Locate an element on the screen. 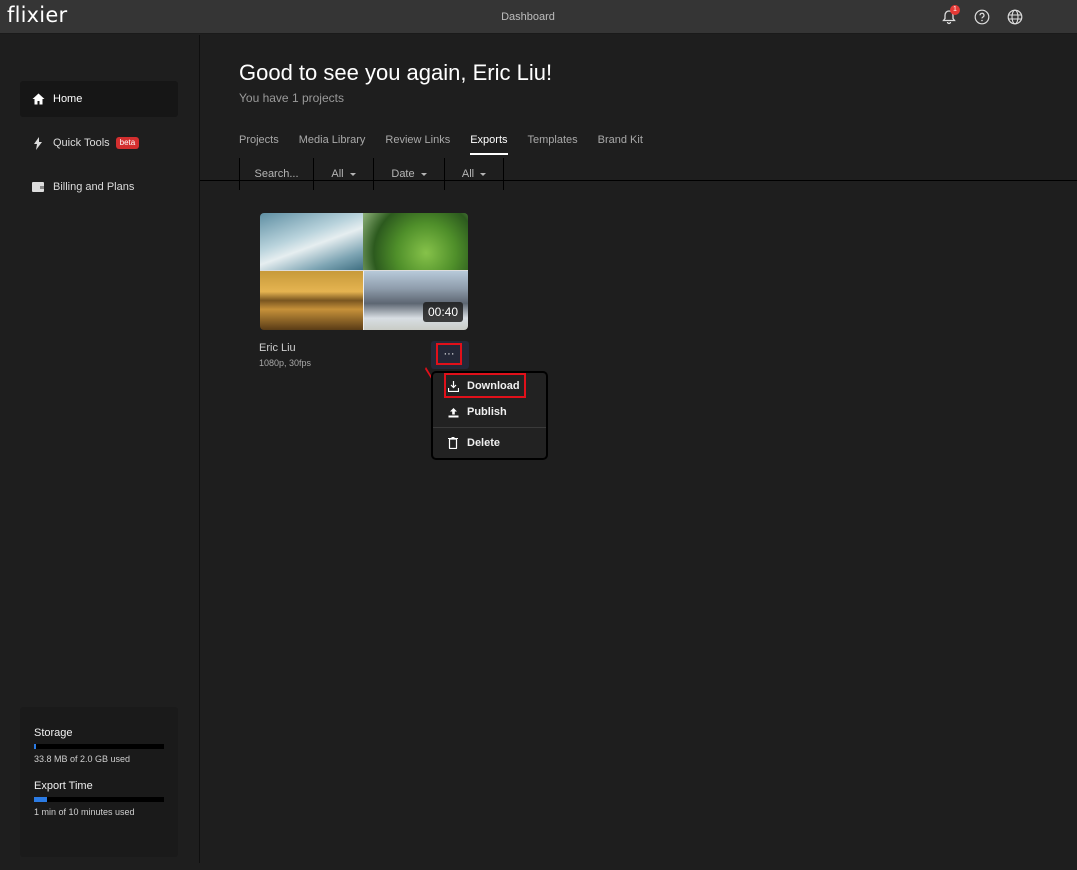 This screenshot has width=1077, height=870. download-icon is located at coordinates (453, 386).